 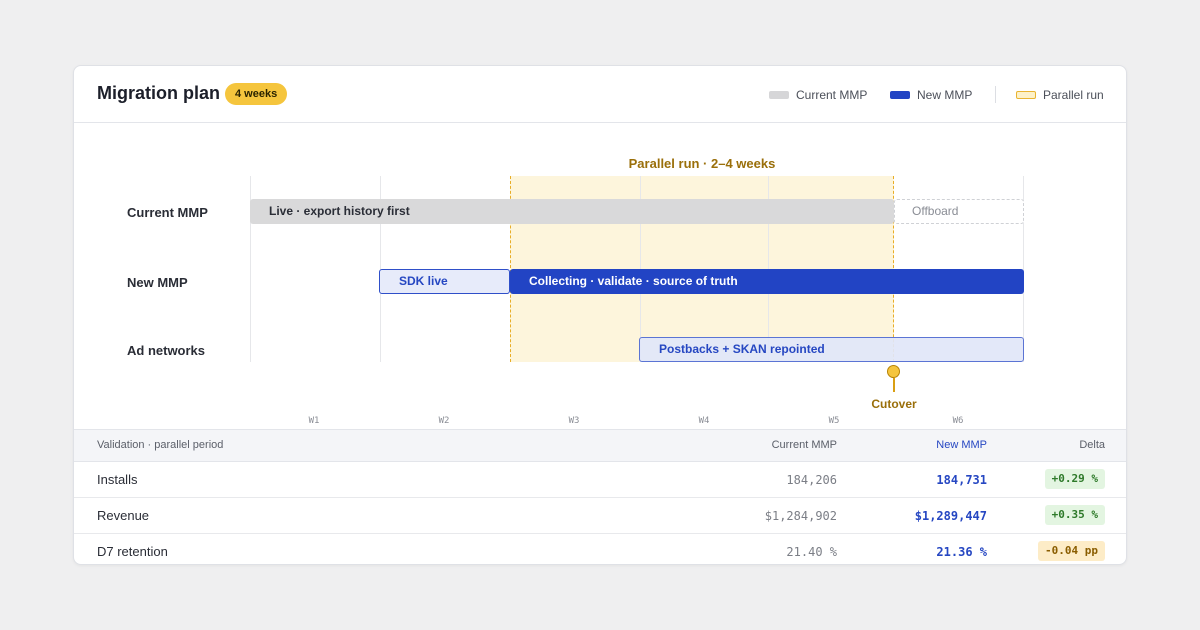 What do you see at coordinates (600, 549) in the screenshot?
I see `table-row-d7-retention: D7 retention 21.40 % 21.36 % -0.04 pp` at bounding box center [600, 549].